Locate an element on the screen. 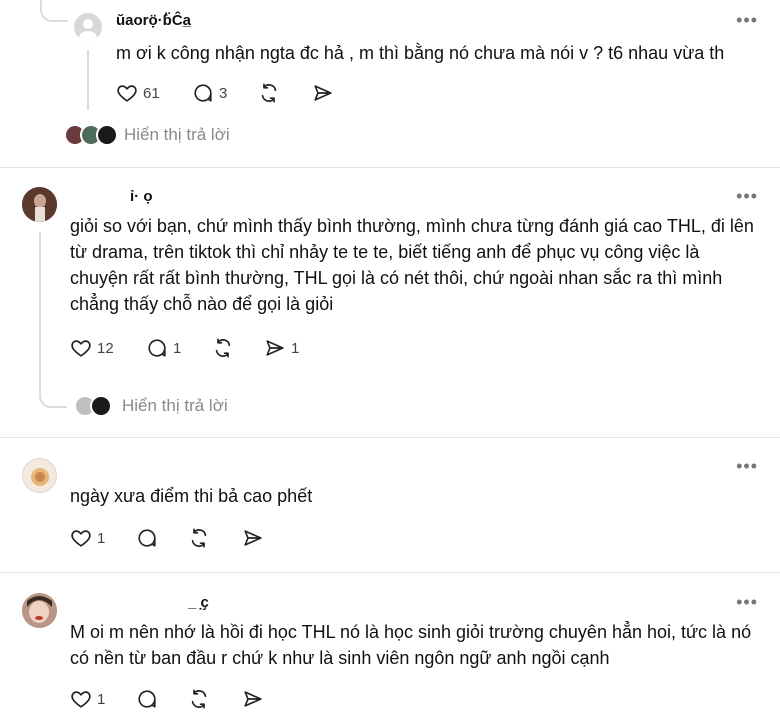 The image size is (780, 728). comment-count: 1 is located at coordinates (177, 348).